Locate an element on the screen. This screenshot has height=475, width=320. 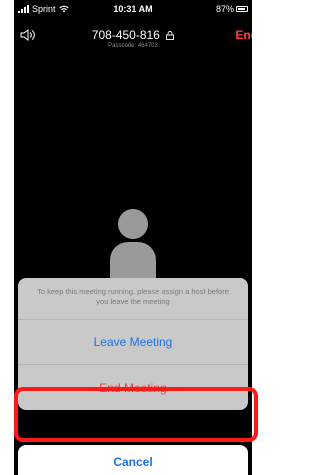
passcode-label: Passcode: 464703 is located at coordinates (133, 46).